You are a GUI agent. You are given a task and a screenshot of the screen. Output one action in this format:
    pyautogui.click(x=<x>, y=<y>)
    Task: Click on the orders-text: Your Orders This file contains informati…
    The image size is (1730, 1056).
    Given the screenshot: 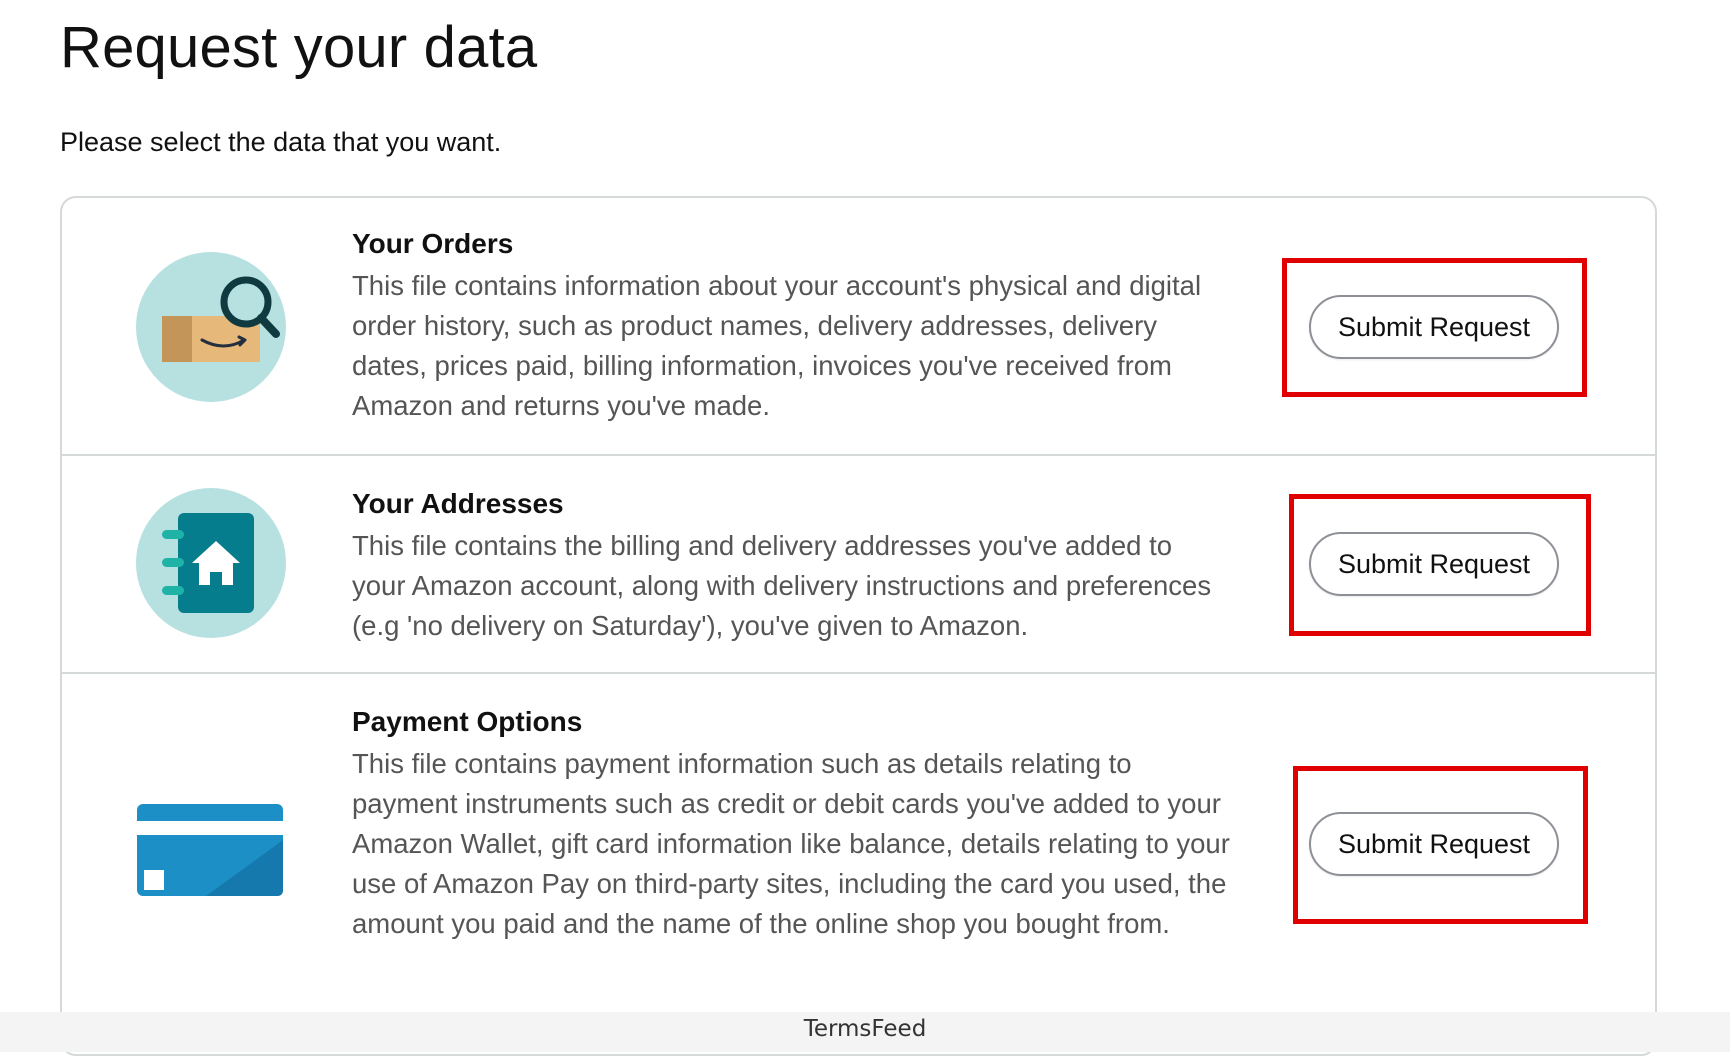 What is the action you would take?
    pyautogui.click(x=792, y=327)
    